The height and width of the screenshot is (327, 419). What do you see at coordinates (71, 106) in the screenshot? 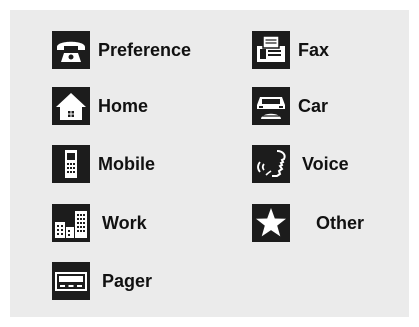
I see `house-icon` at bounding box center [71, 106].